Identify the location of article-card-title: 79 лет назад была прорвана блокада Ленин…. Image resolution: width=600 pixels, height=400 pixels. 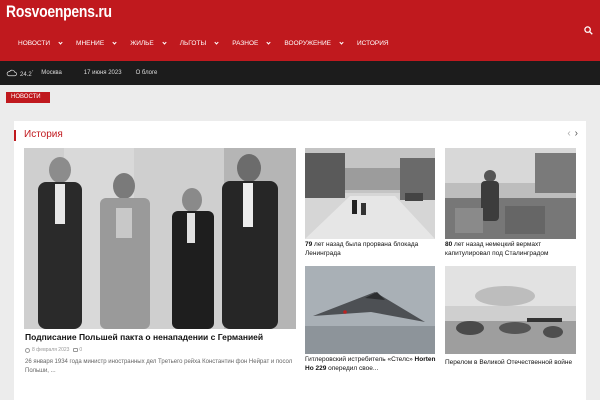
(371, 249).